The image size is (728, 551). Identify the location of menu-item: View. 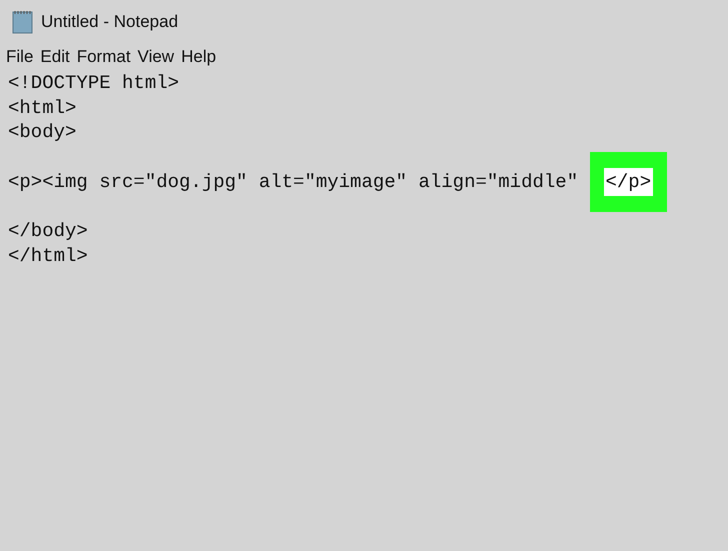
(156, 57).